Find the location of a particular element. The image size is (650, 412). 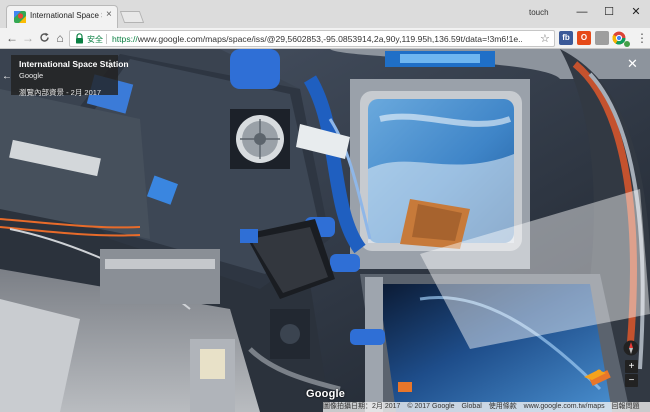

bookmark-star-icon: ☆ is located at coordinates (545, 38).